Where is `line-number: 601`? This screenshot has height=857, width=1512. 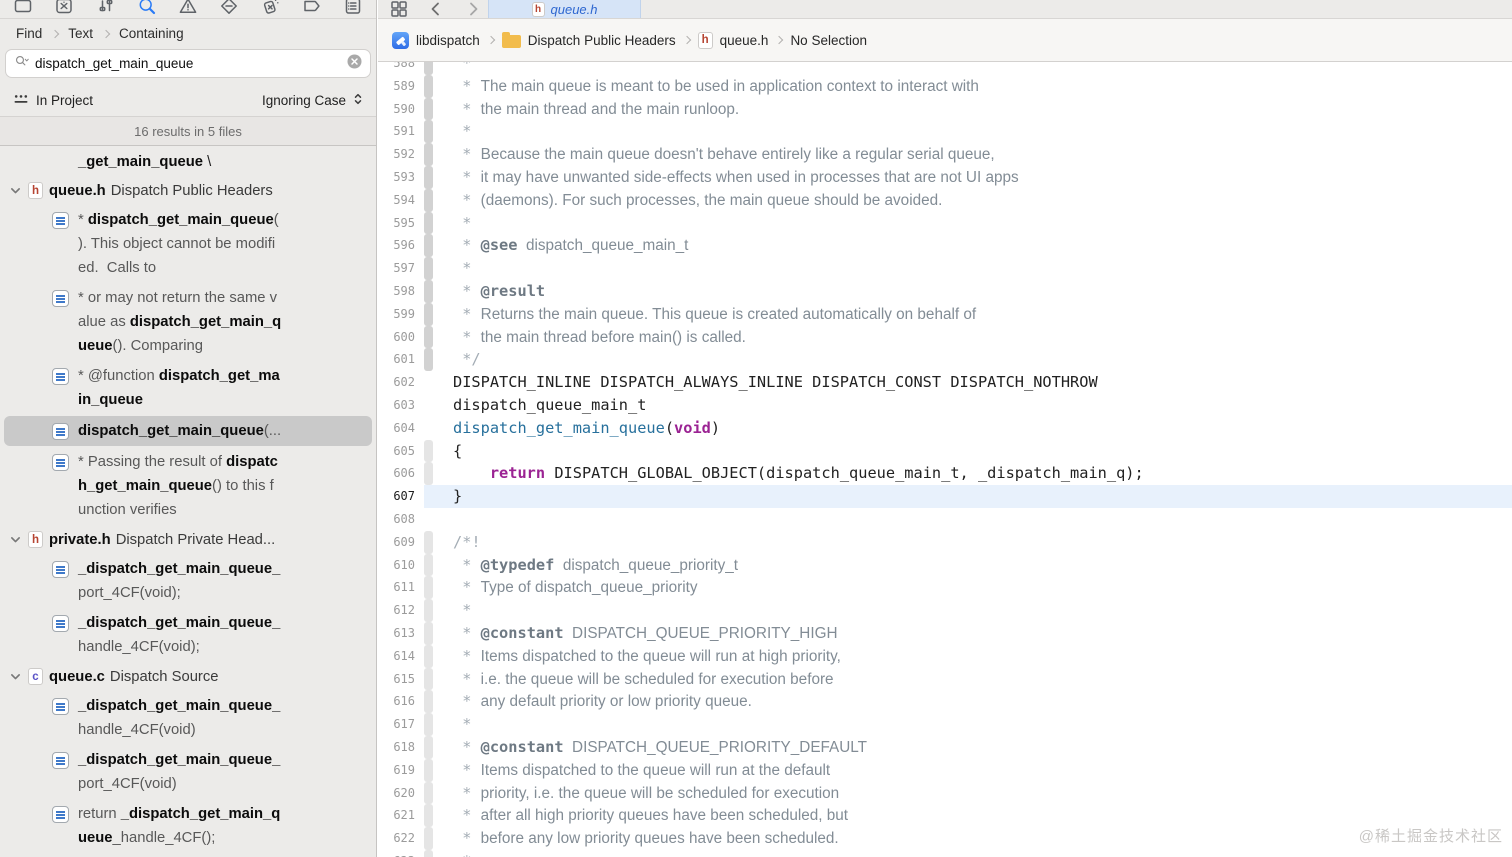
line-number: 601 is located at coordinates (401, 359).